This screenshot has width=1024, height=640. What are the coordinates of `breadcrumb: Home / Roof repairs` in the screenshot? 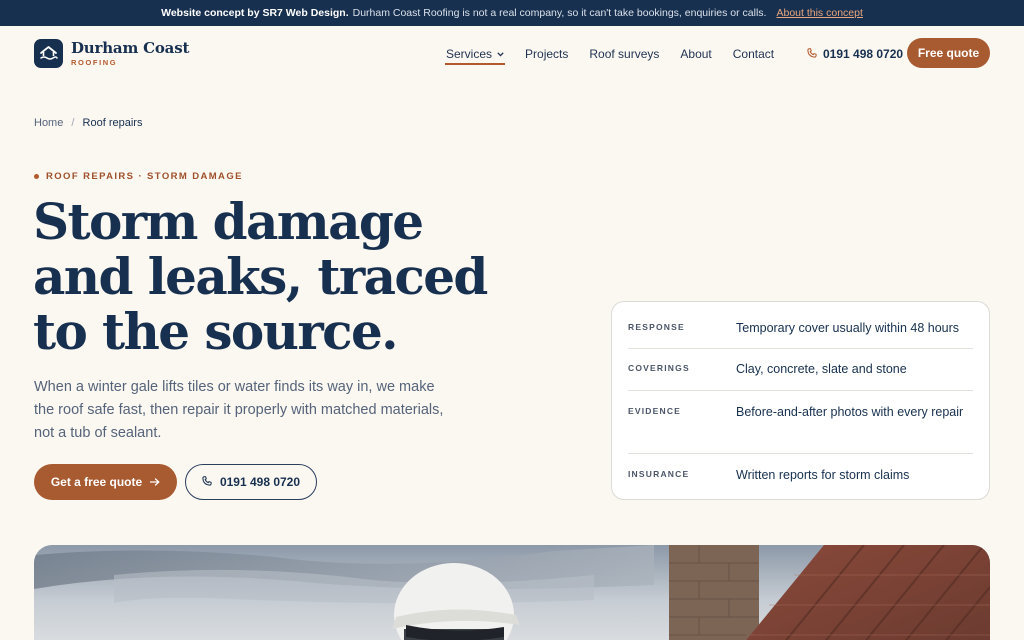 It's located at (88, 123).